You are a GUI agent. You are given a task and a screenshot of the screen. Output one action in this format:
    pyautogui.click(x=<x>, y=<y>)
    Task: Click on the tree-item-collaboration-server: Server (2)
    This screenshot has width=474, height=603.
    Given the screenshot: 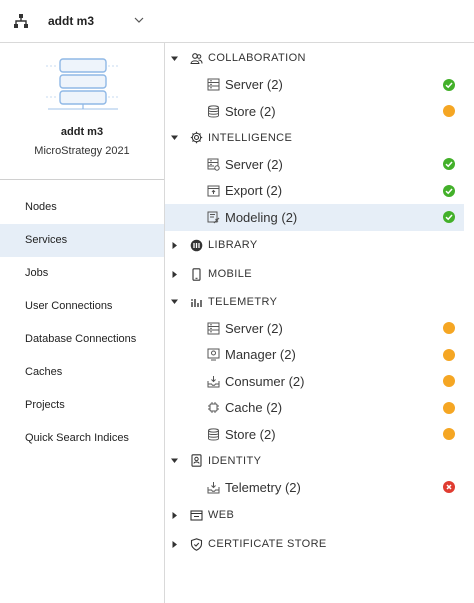 What is the action you would take?
    pyautogui.click(x=314, y=85)
    